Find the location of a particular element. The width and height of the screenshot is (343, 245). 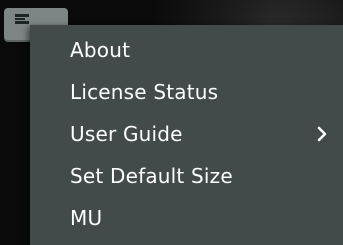

menu-item-label: MU is located at coordinates (86, 218).